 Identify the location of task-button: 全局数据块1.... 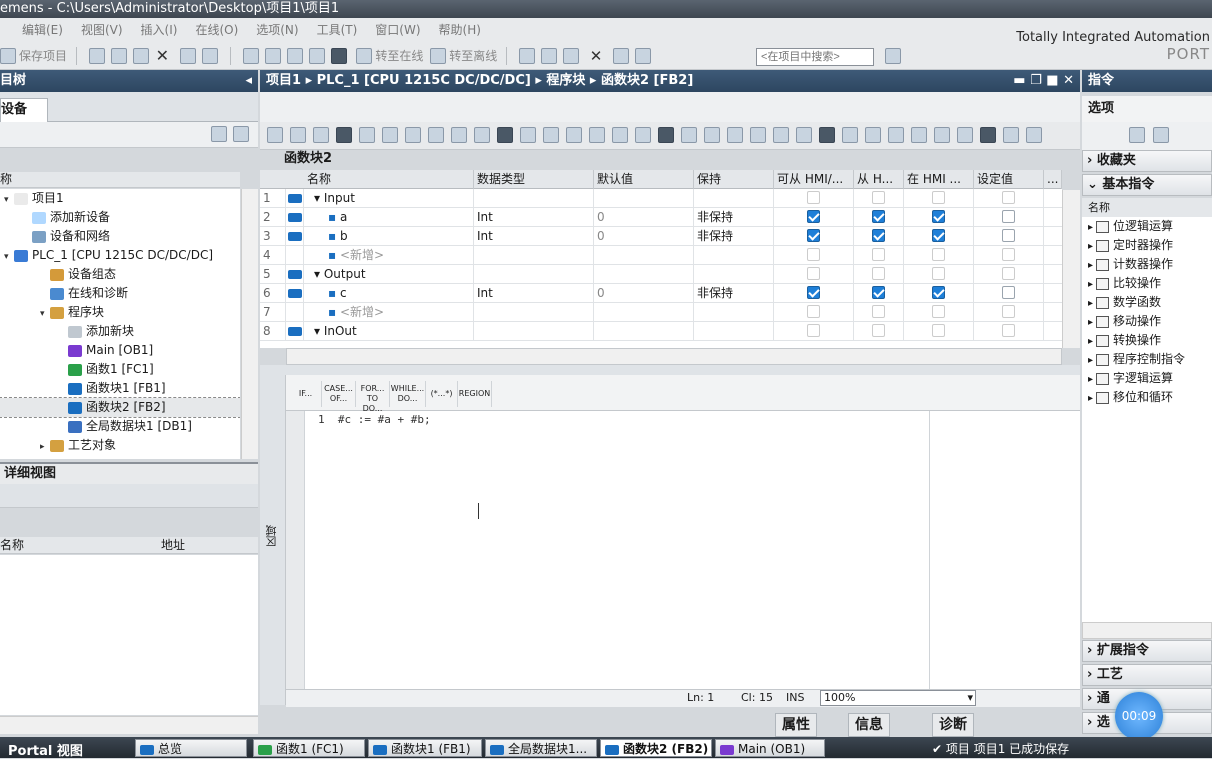
(541, 748).